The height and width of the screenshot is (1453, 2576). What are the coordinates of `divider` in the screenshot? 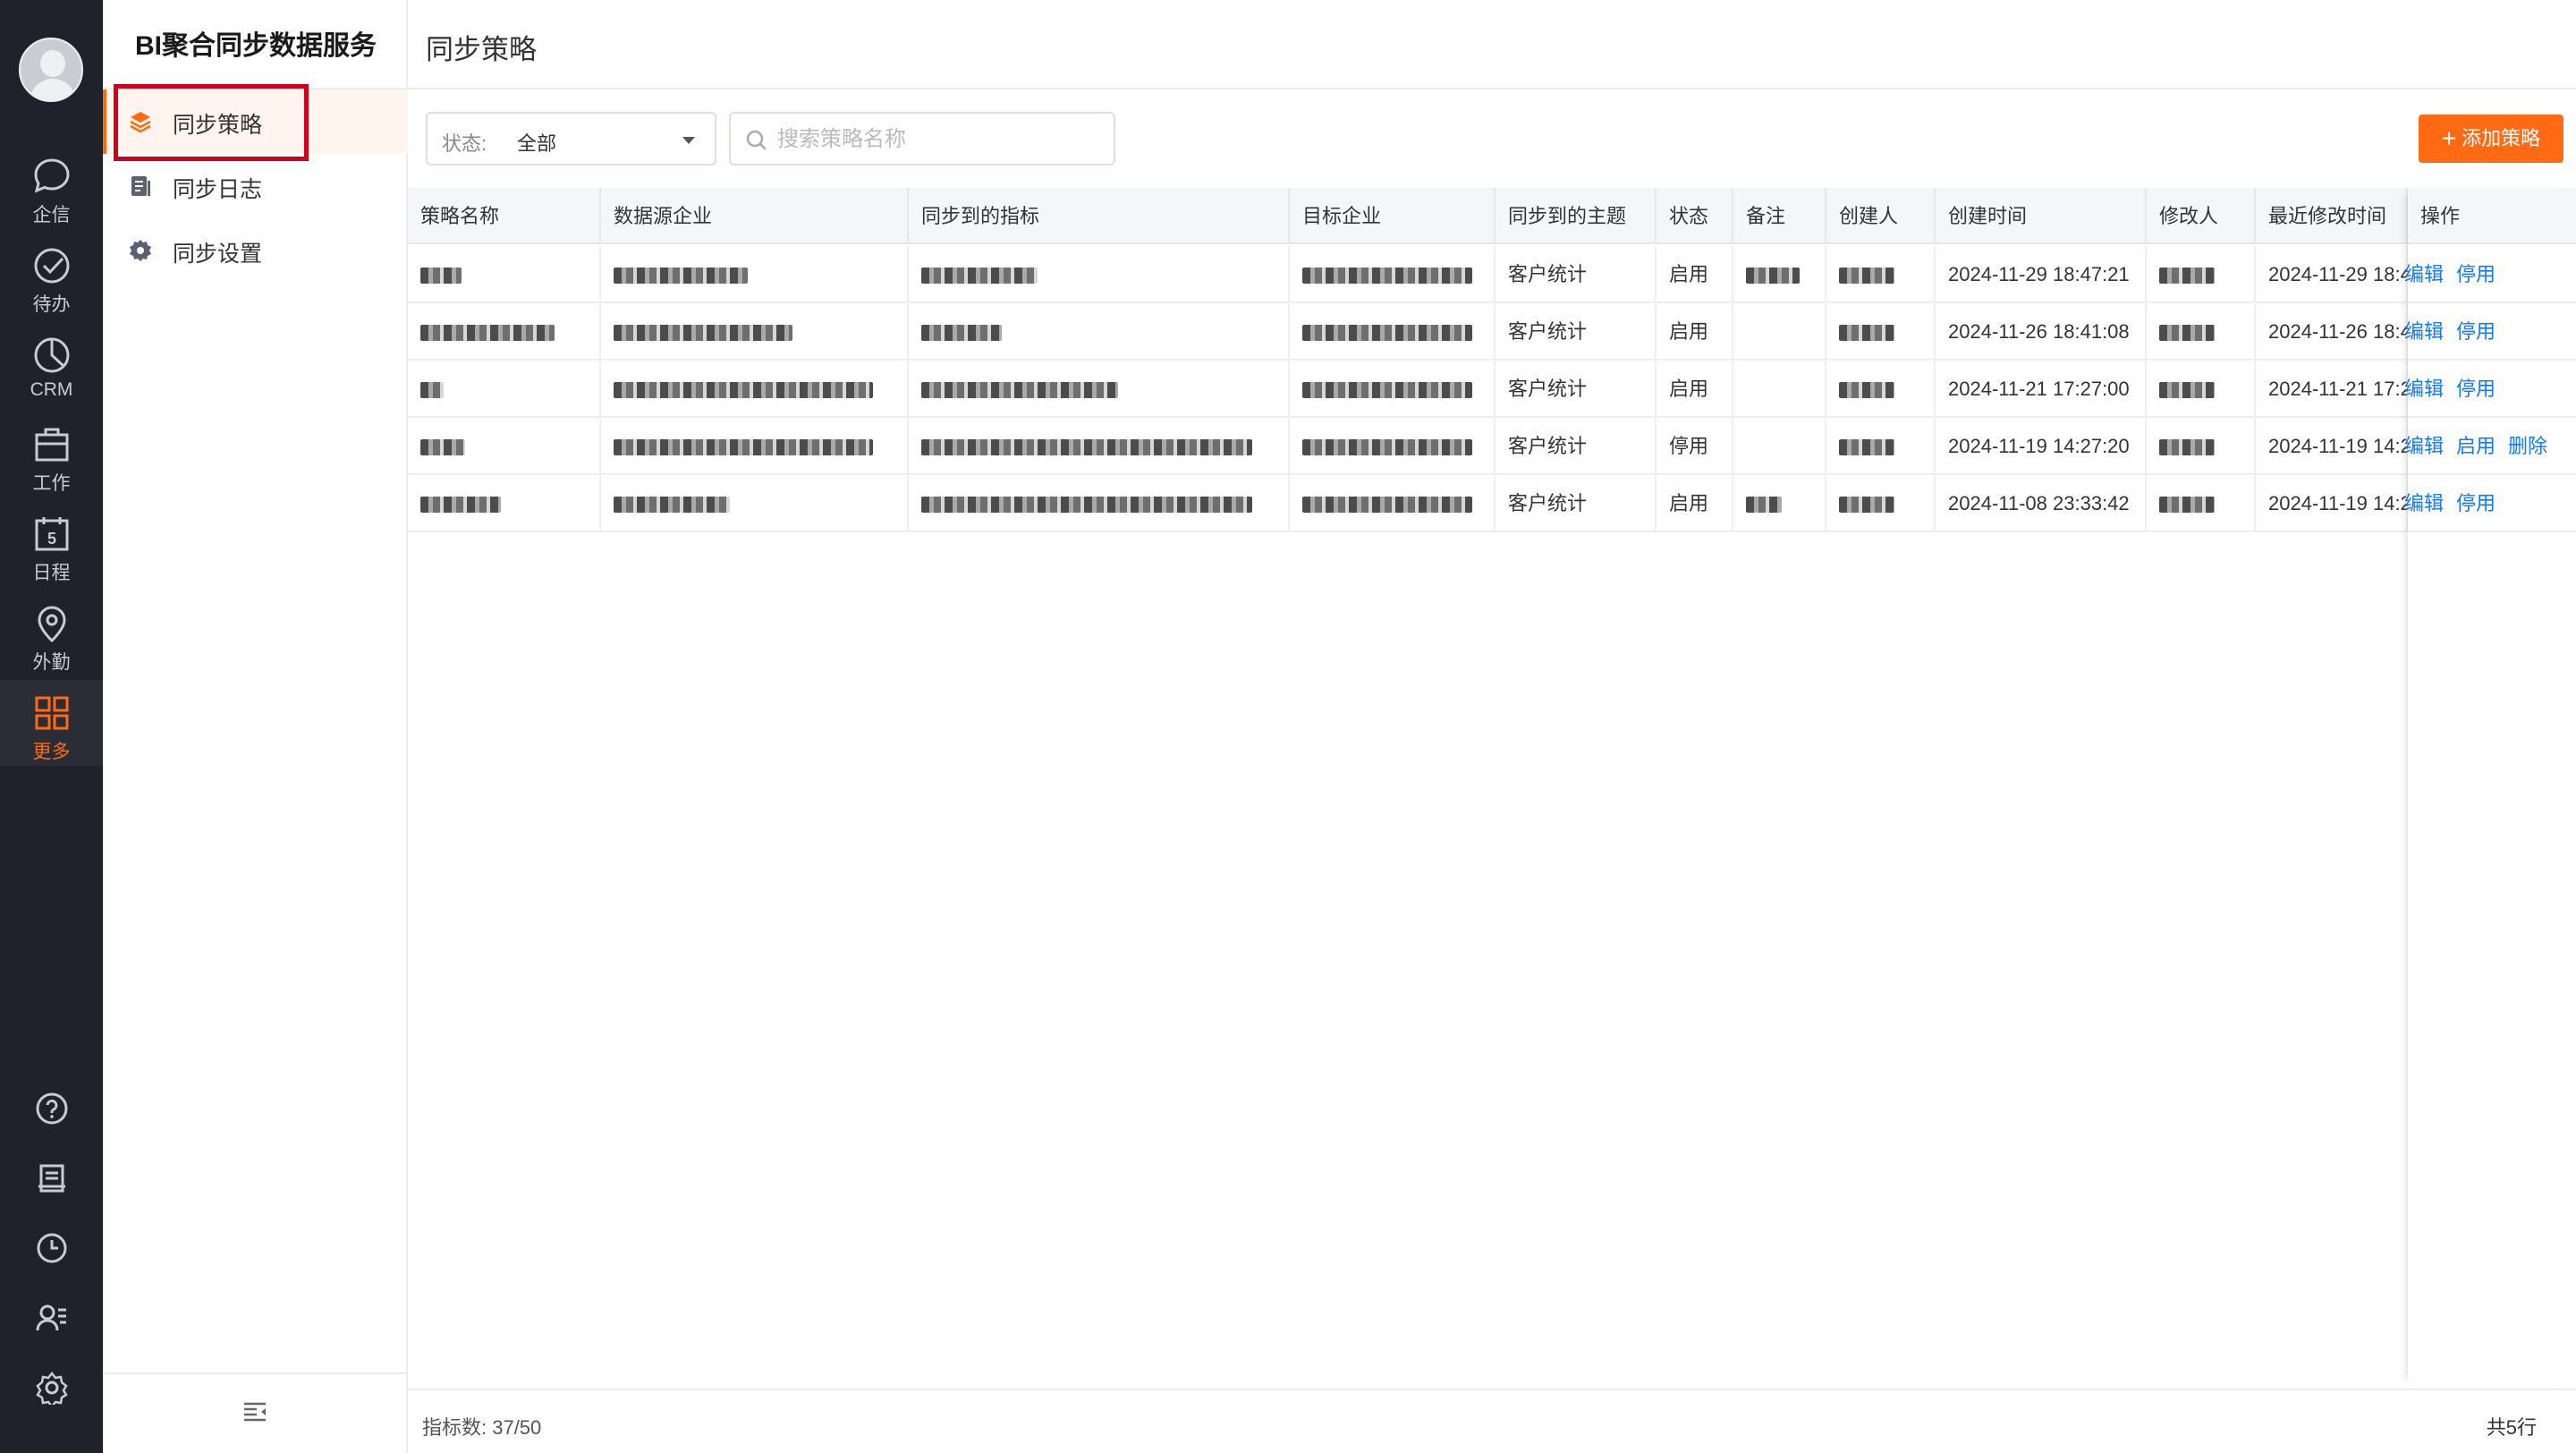 It's located at (1492, 88).